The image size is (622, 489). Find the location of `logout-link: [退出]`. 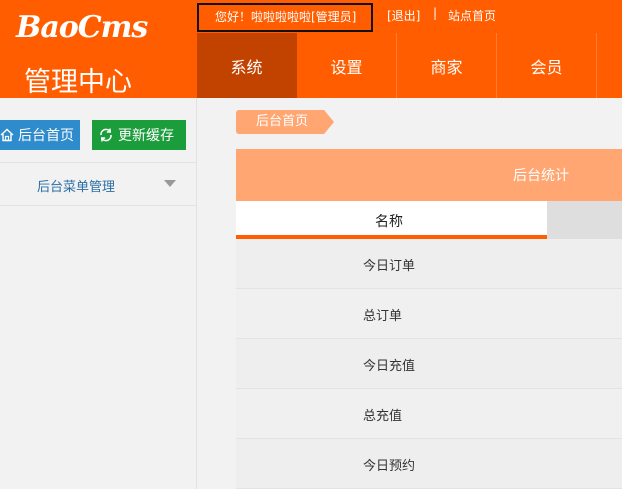

logout-link: [退出] is located at coordinates (403, 15).